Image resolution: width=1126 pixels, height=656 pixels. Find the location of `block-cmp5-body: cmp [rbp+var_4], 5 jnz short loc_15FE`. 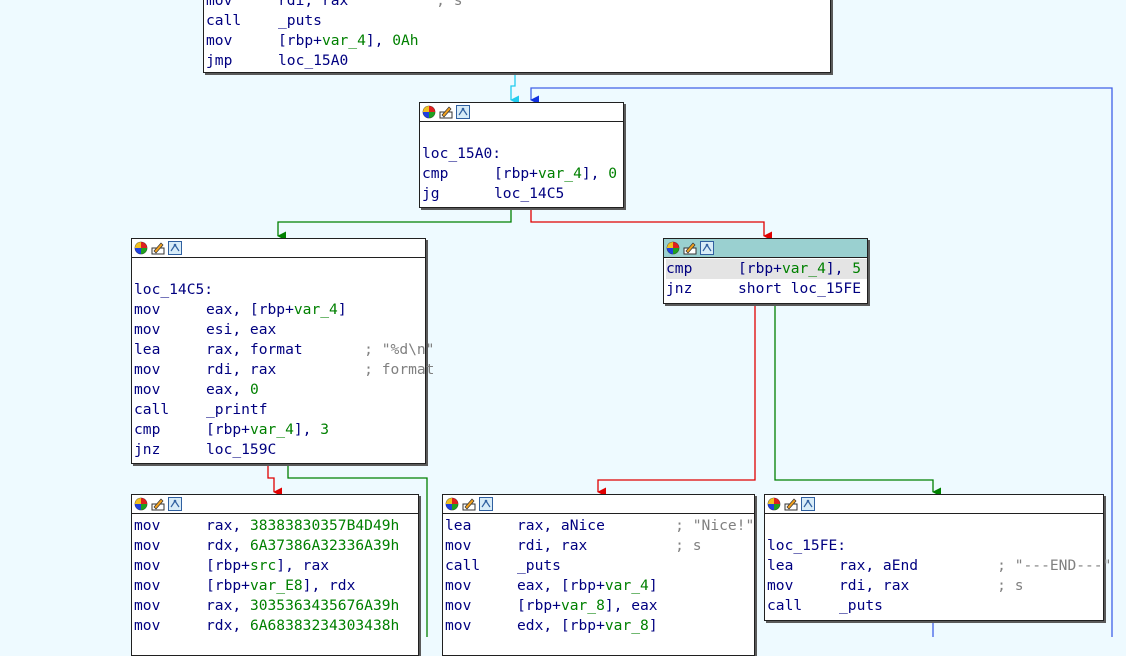

block-cmp5-body: cmp [rbp+var_4], 5 jnz short loc_15FE is located at coordinates (765, 278).